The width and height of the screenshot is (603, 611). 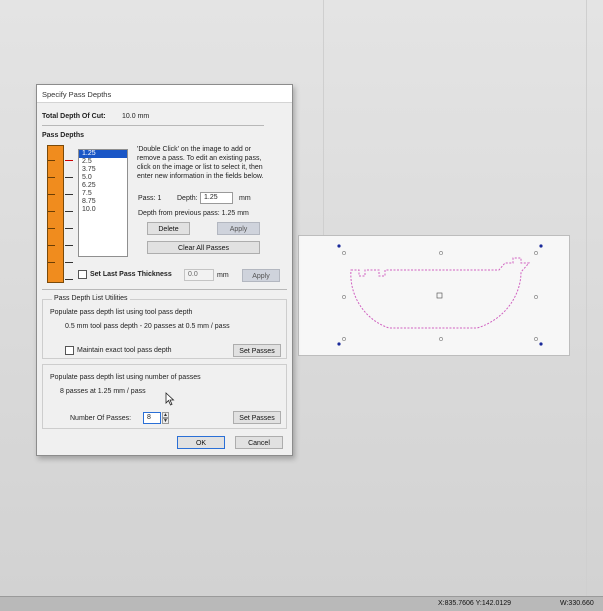 What do you see at coordinates (201, 442) in the screenshot?
I see `ok-button: OK` at bounding box center [201, 442].